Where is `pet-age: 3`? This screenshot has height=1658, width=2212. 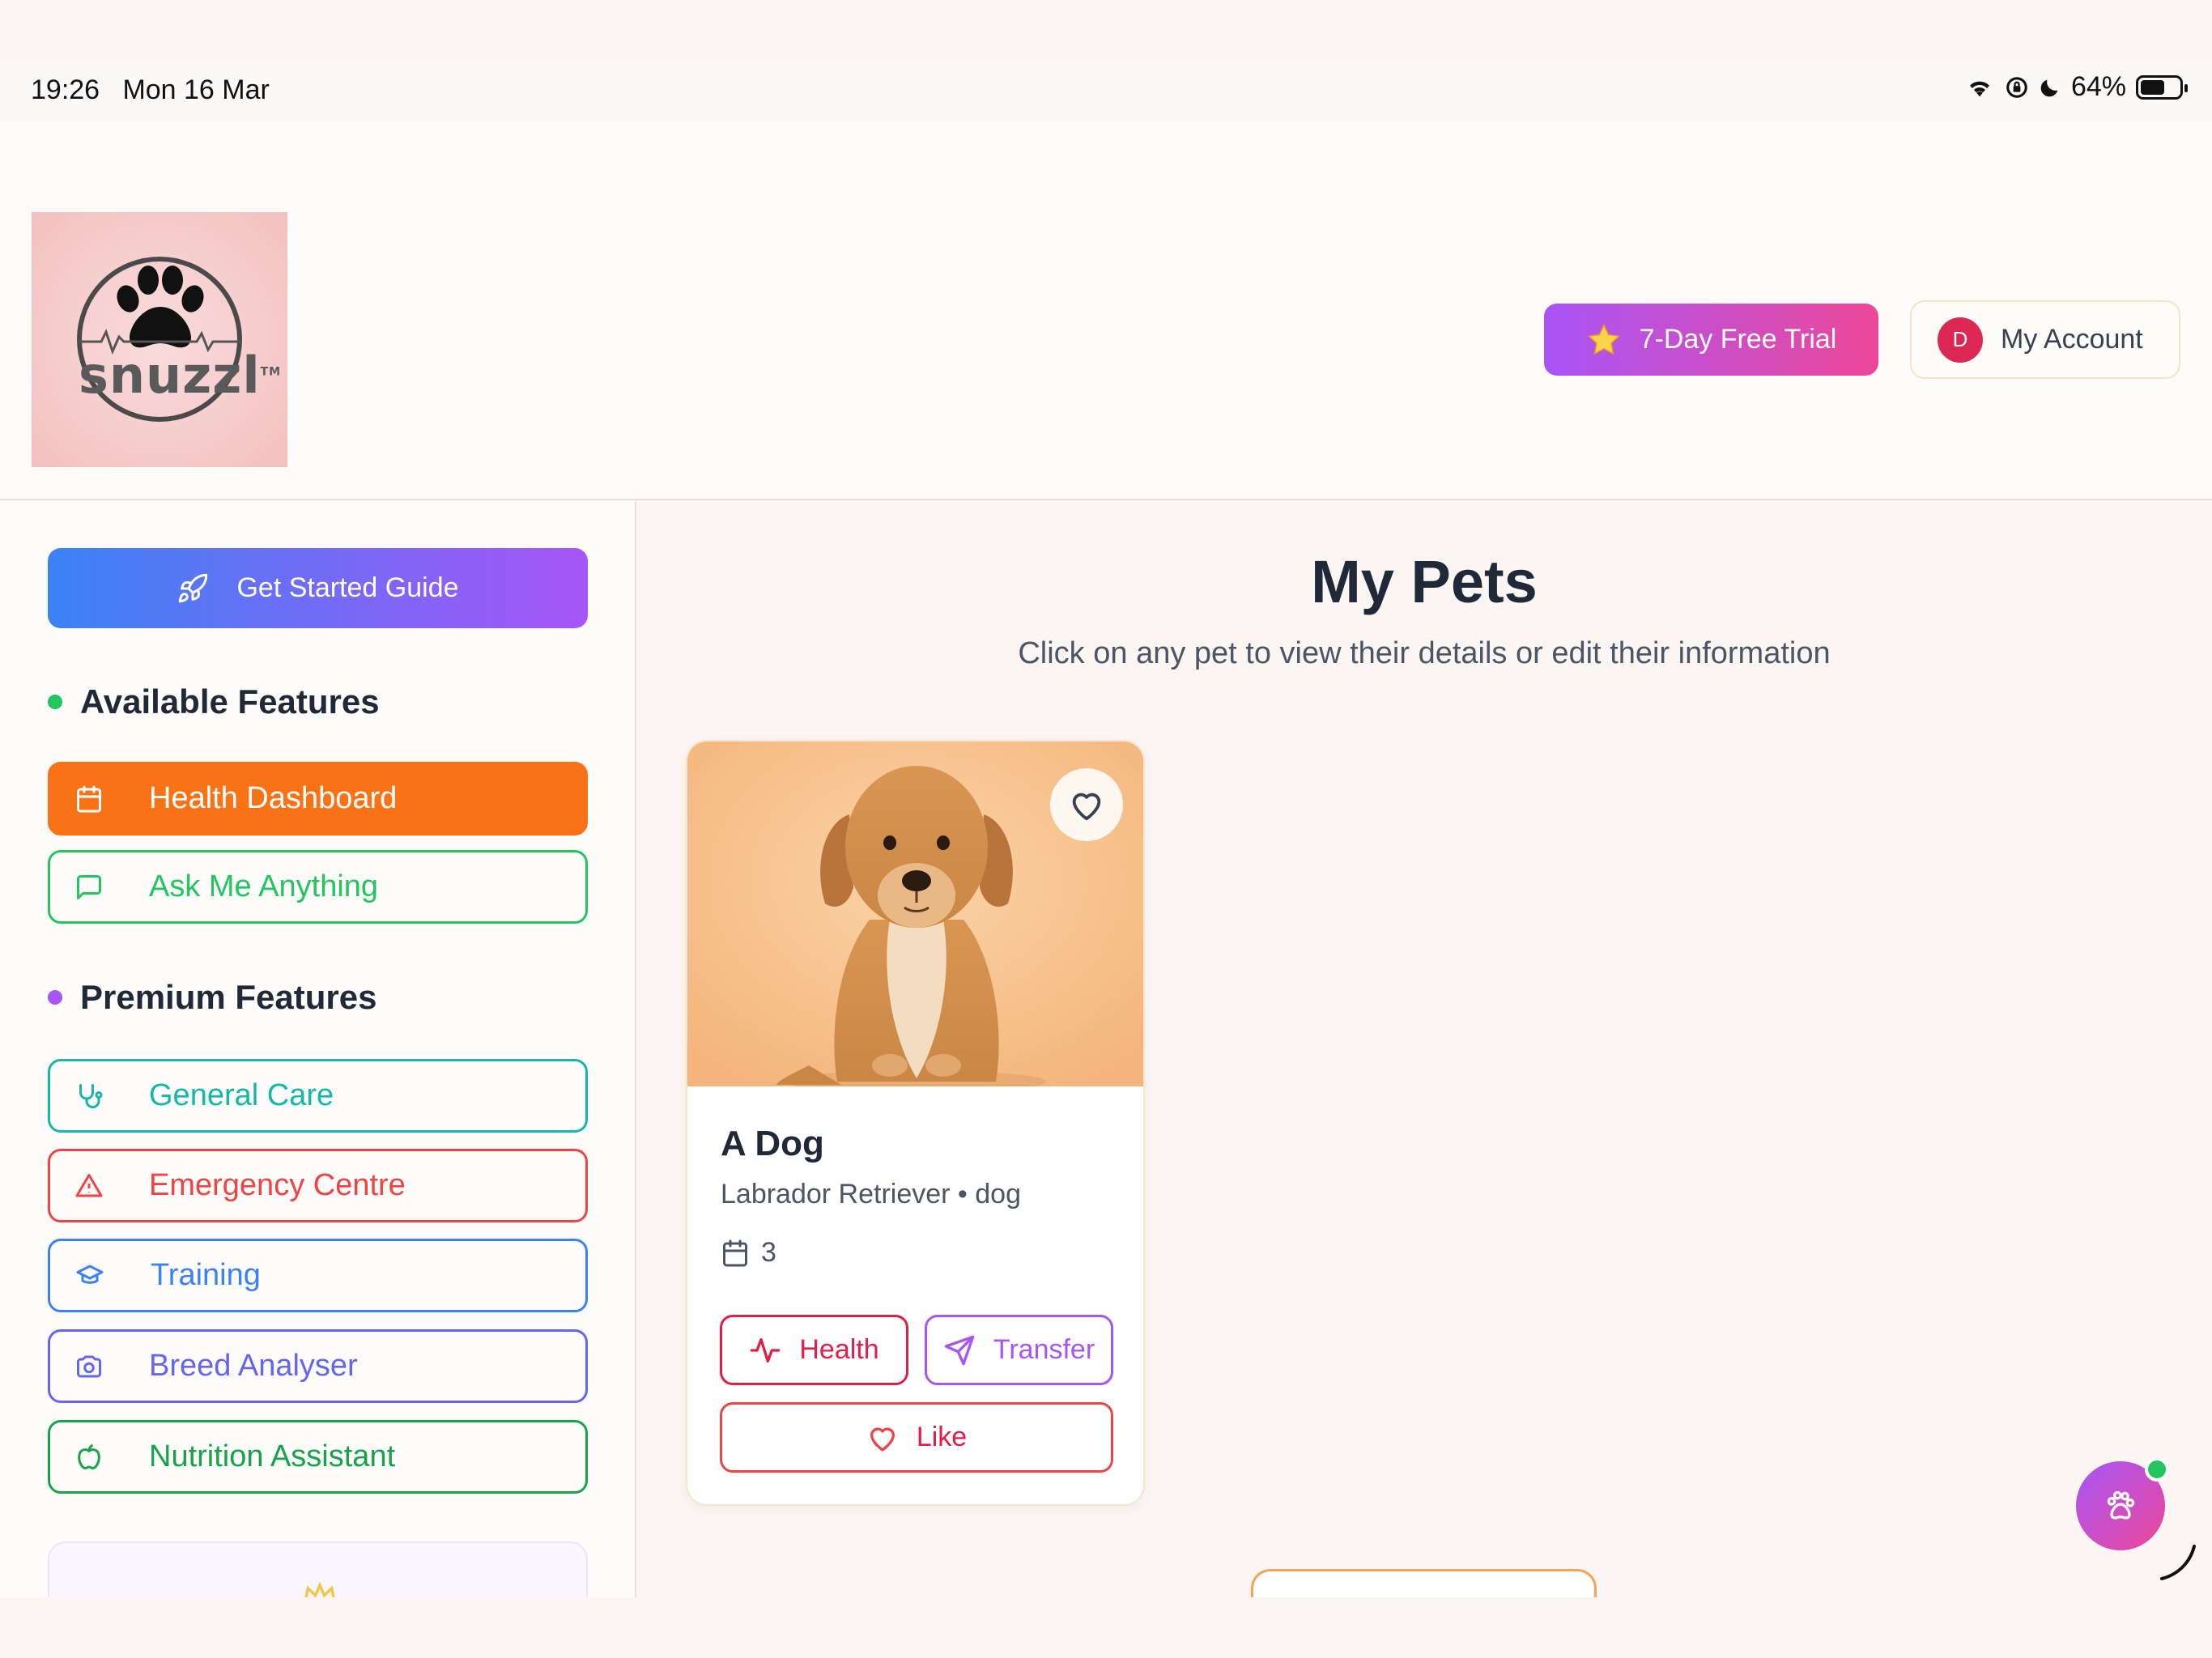
pet-age: 3 is located at coordinates (749, 1253).